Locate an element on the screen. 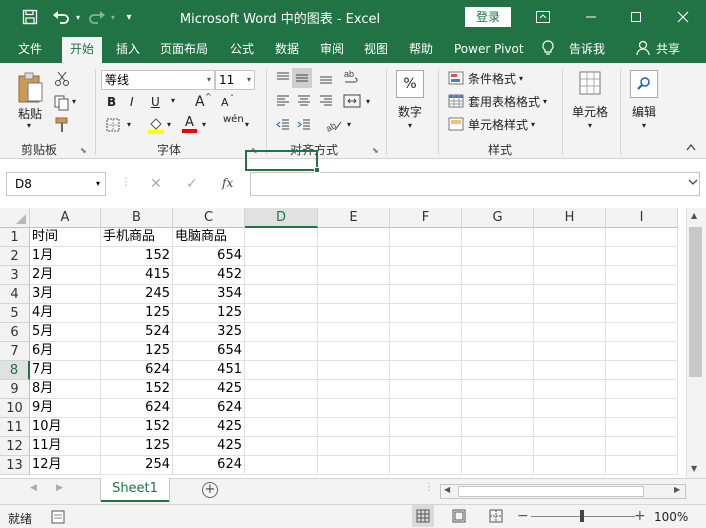 This screenshot has height=528, width=706. cell-h3 is located at coordinates (570, 275).